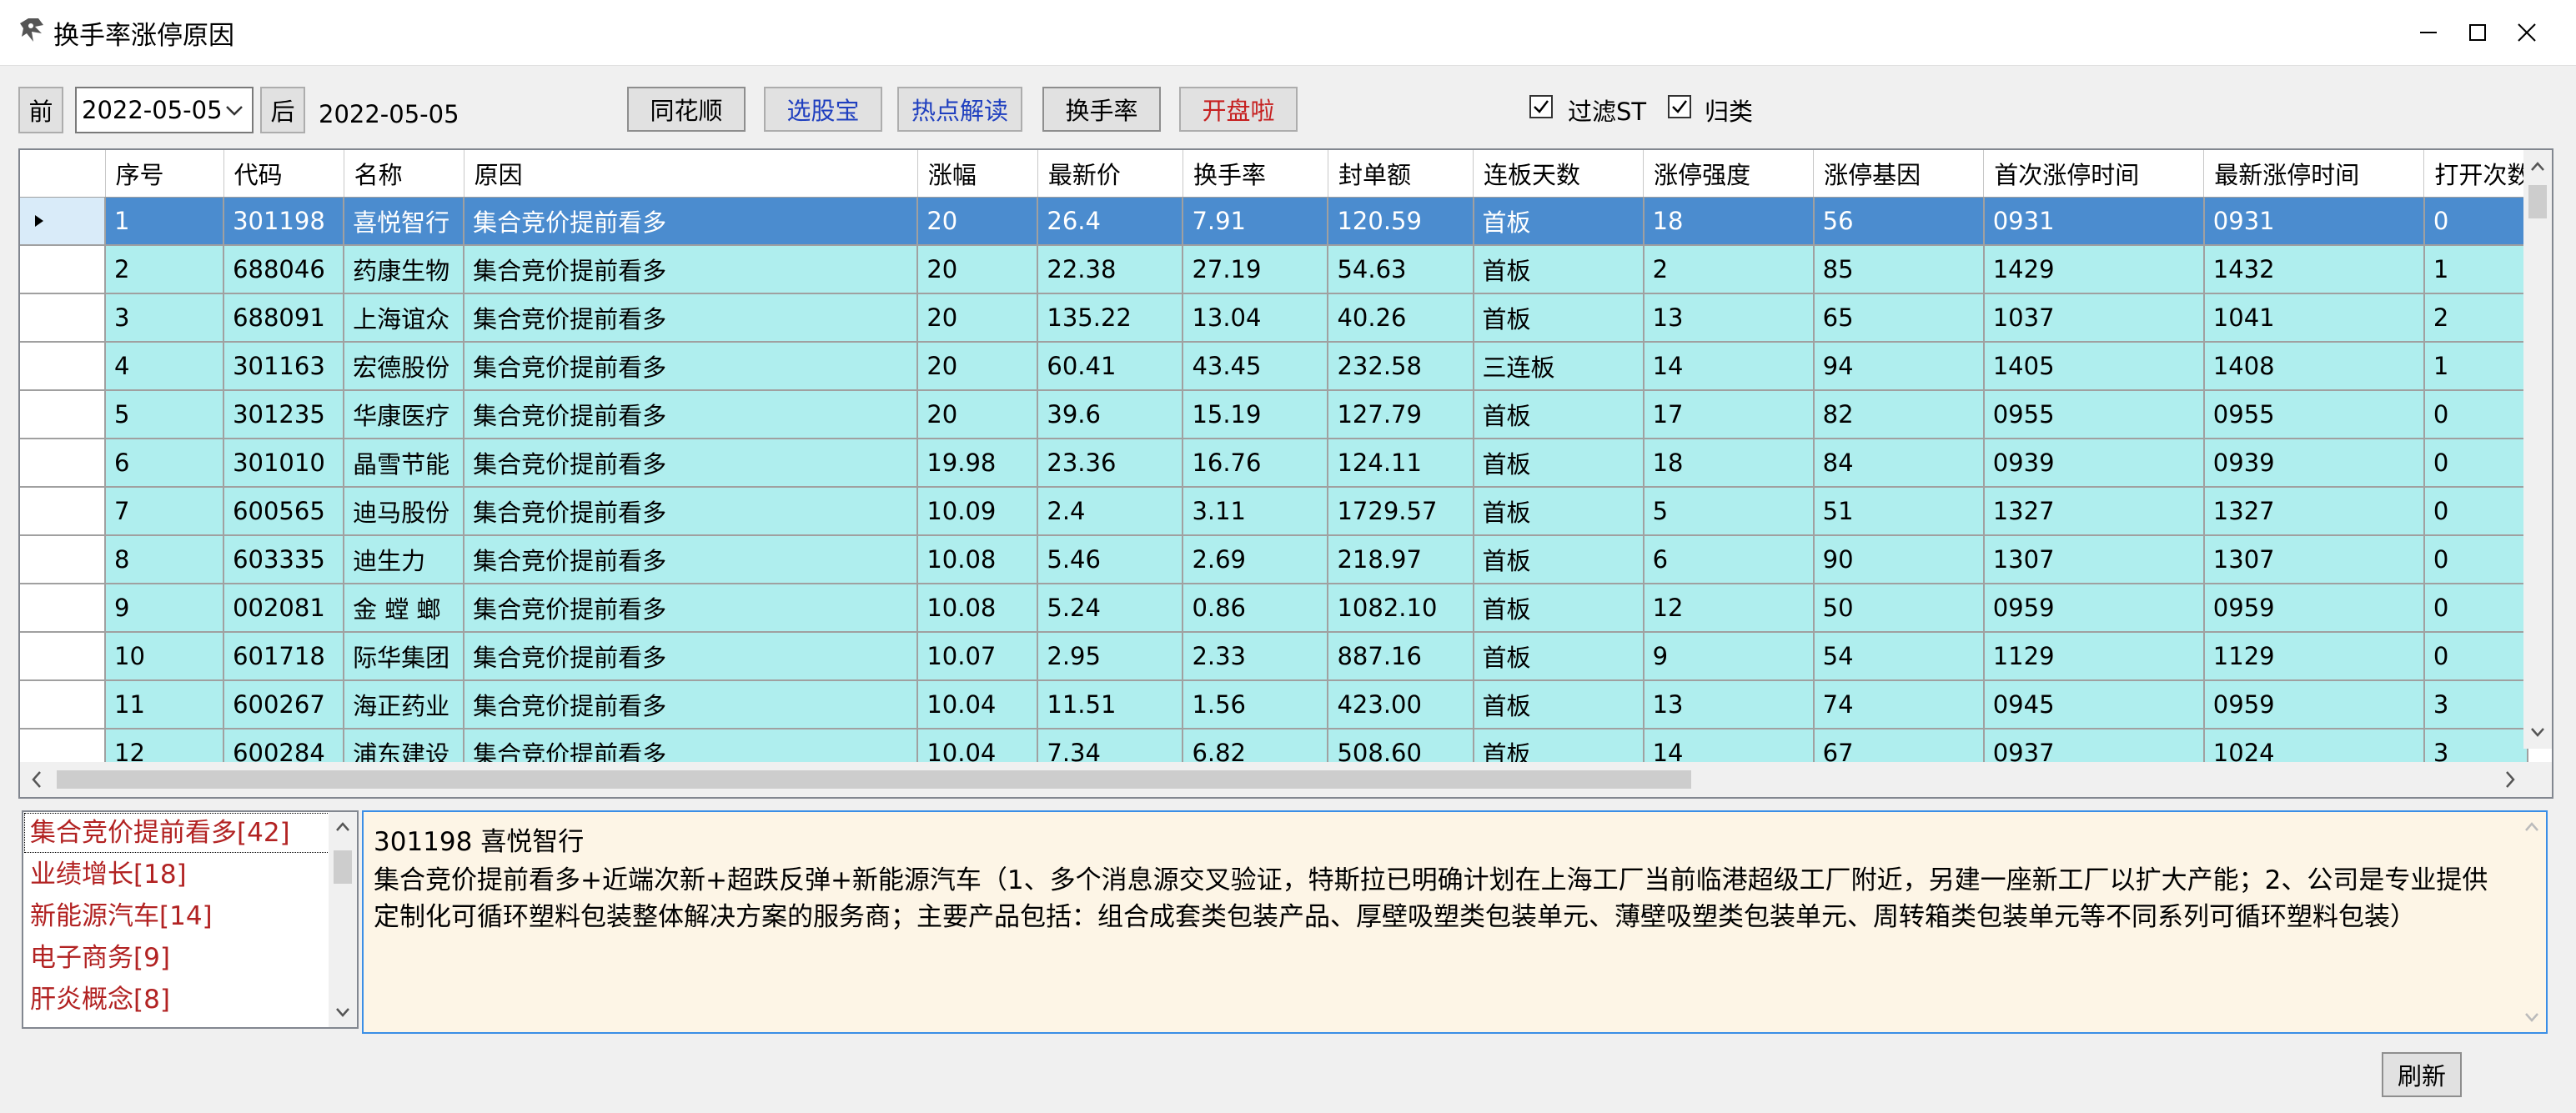 Image resolution: width=2576 pixels, height=1113 pixels. Describe the element at coordinates (1110, 656) in the screenshot. I see `cell-price: 2.95` at that location.